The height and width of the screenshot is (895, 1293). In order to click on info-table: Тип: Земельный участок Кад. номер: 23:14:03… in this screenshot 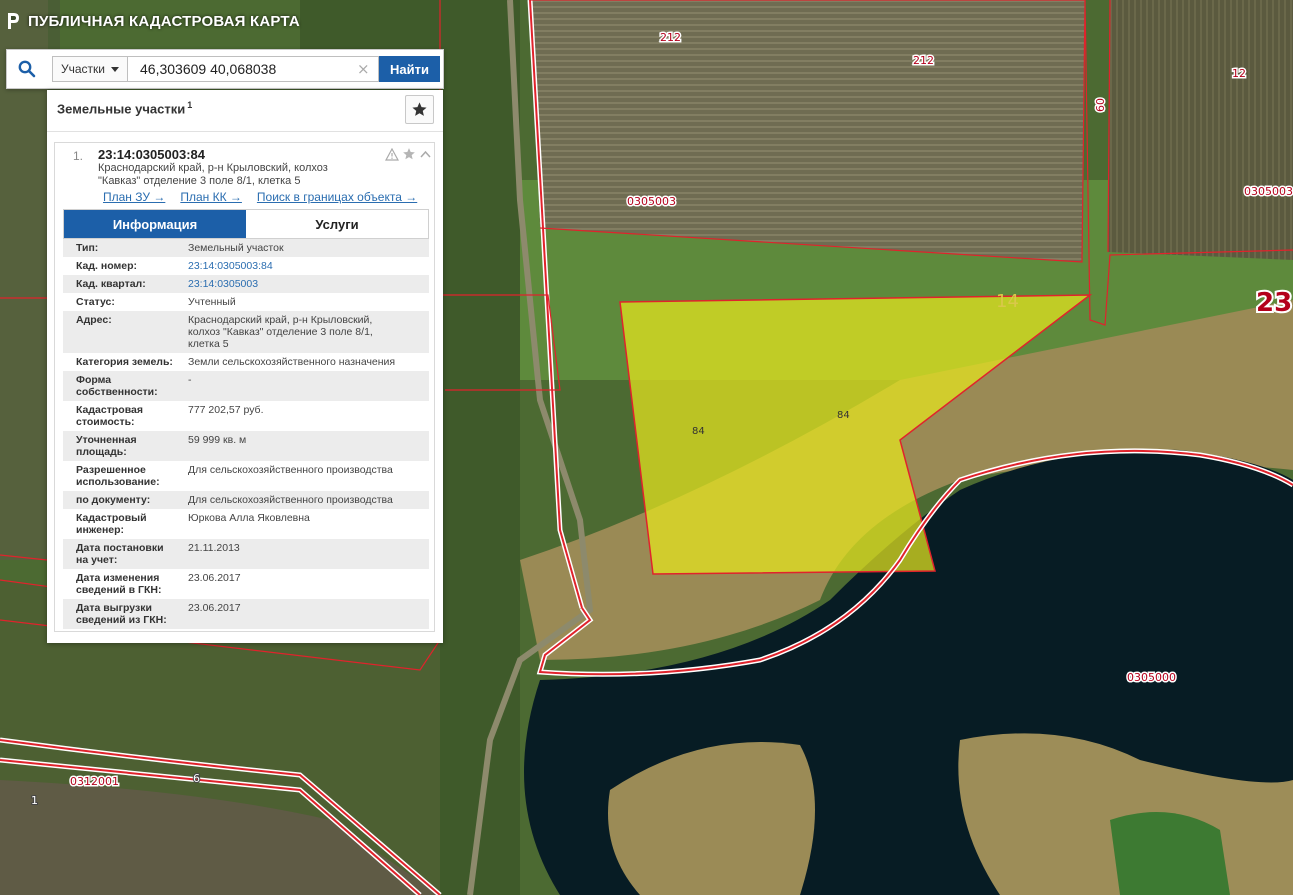, I will do `click(246, 434)`.